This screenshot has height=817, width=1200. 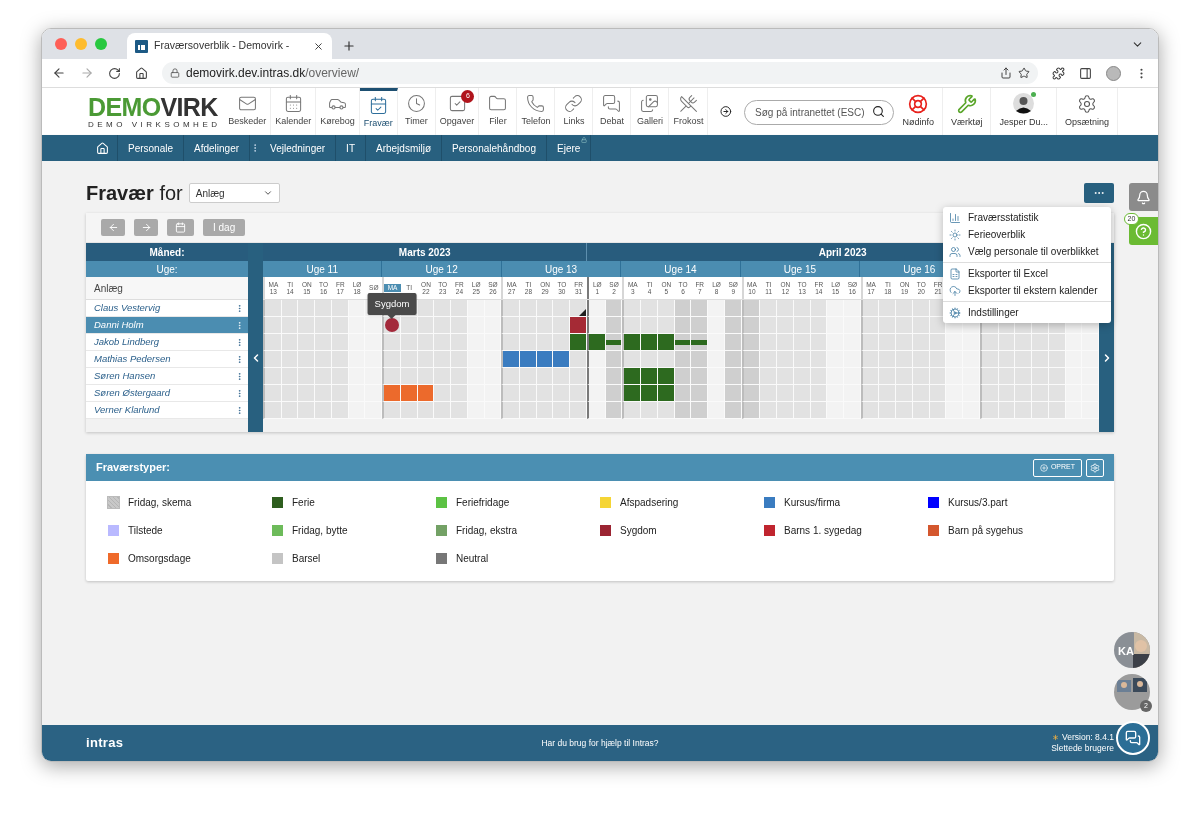 What do you see at coordinates (222, 46) in the screenshot?
I see `tab-title: Fraværsoverblik - Demovirk -` at bounding box center [222, 46].